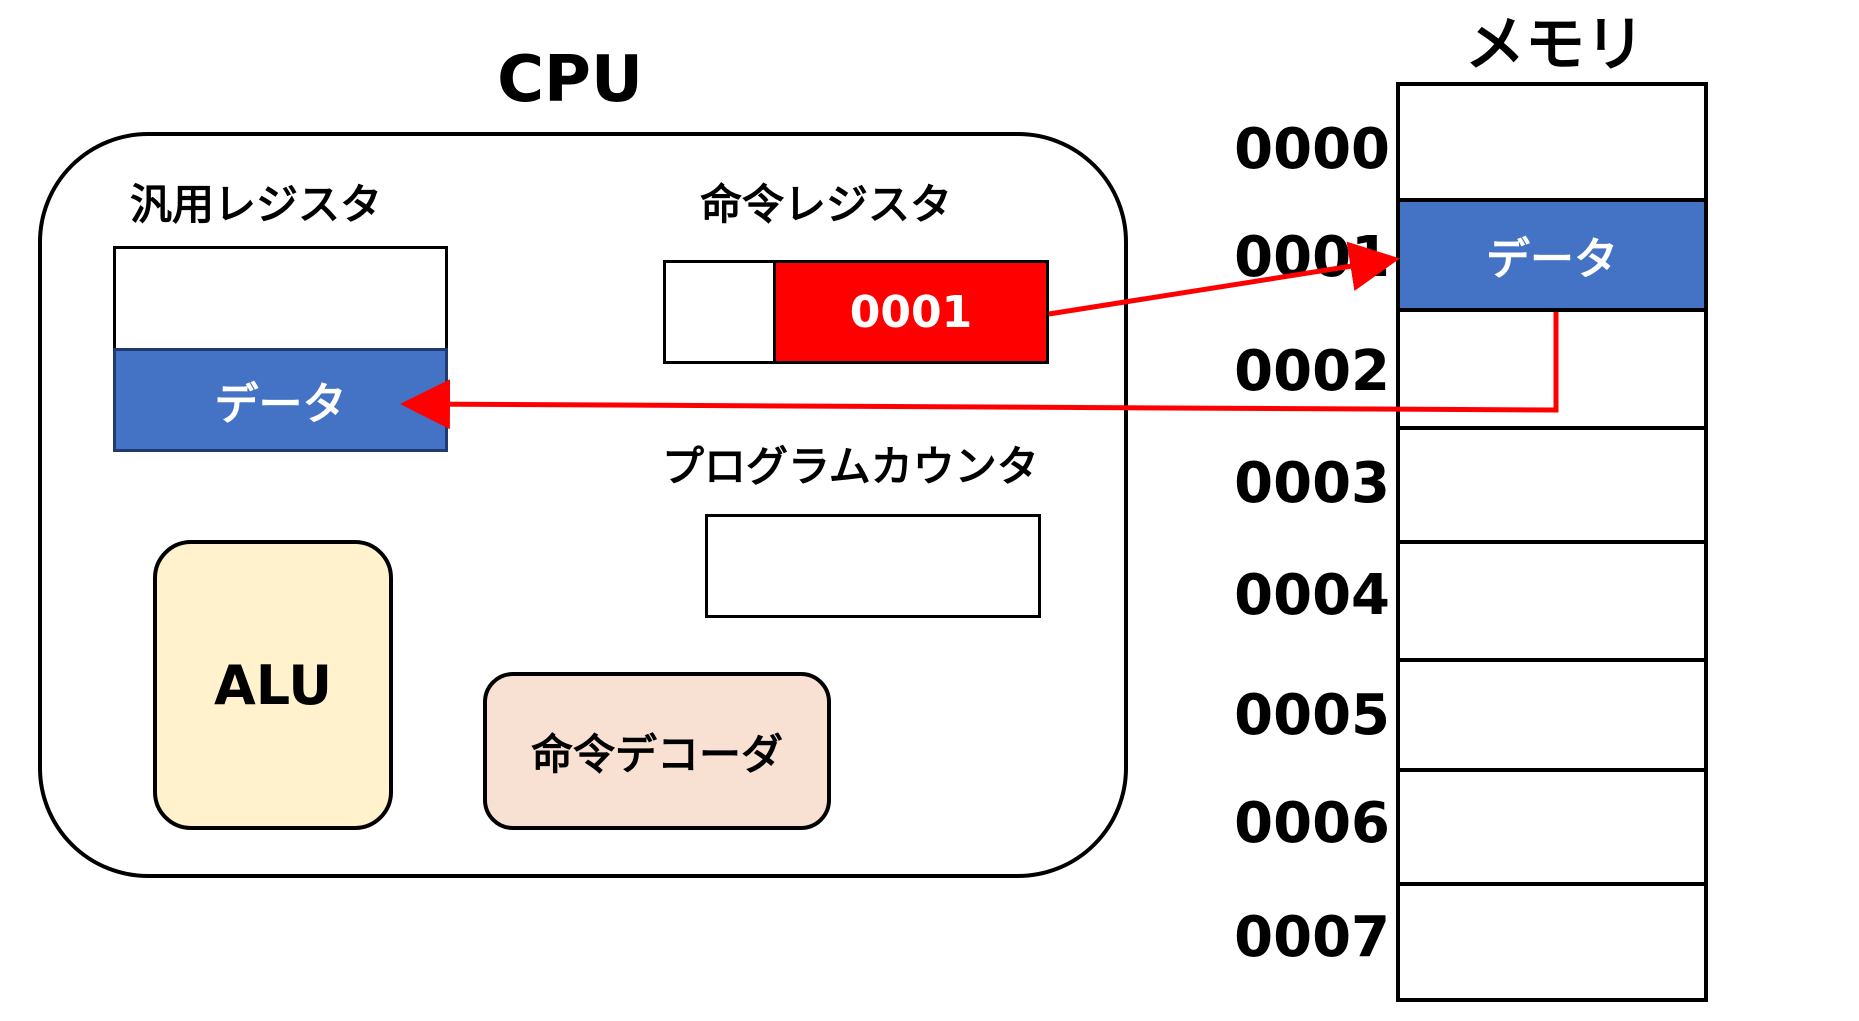  Describe the element at coordinates (1224, 279) in the screenshot. I see `fetch-arrow` at that location.